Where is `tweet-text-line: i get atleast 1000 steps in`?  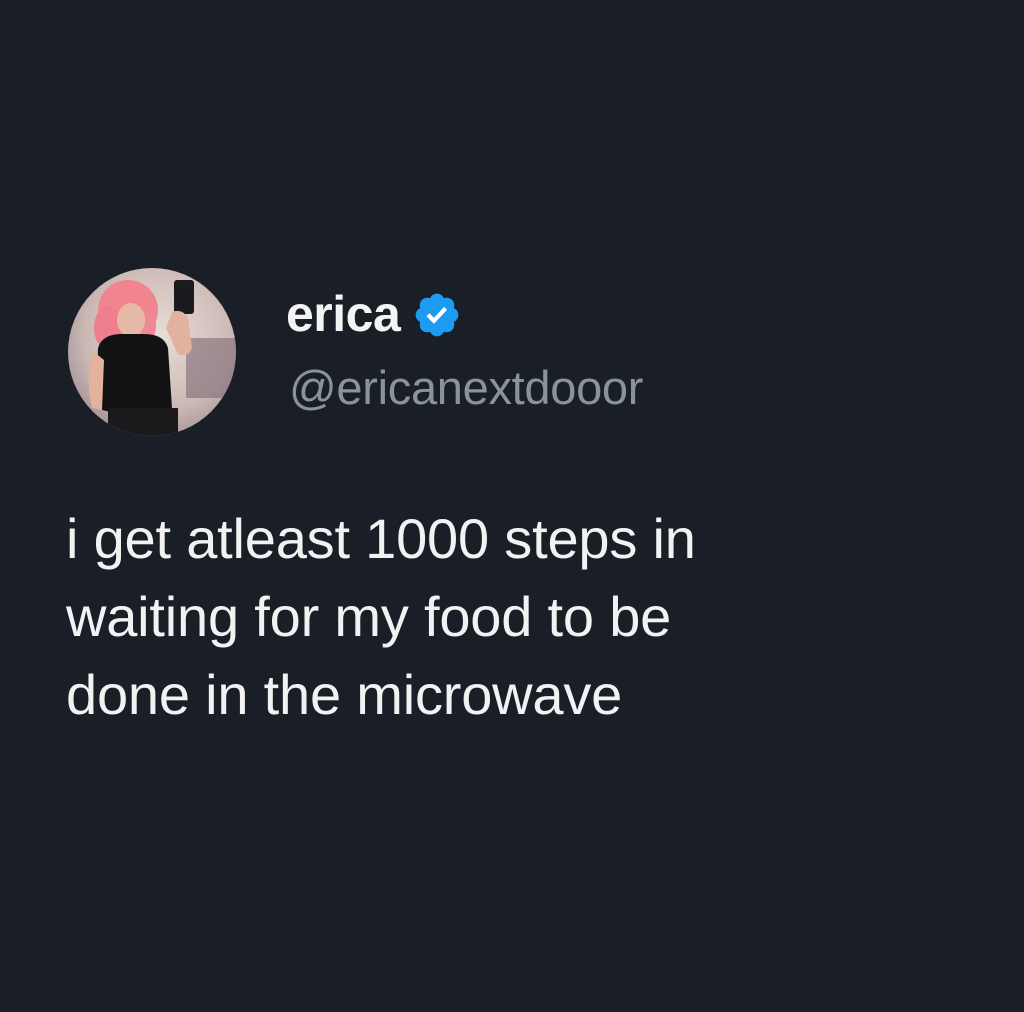
tweet-text-line: i get atleast 1000 steps in is located at coordinates (381, 538).